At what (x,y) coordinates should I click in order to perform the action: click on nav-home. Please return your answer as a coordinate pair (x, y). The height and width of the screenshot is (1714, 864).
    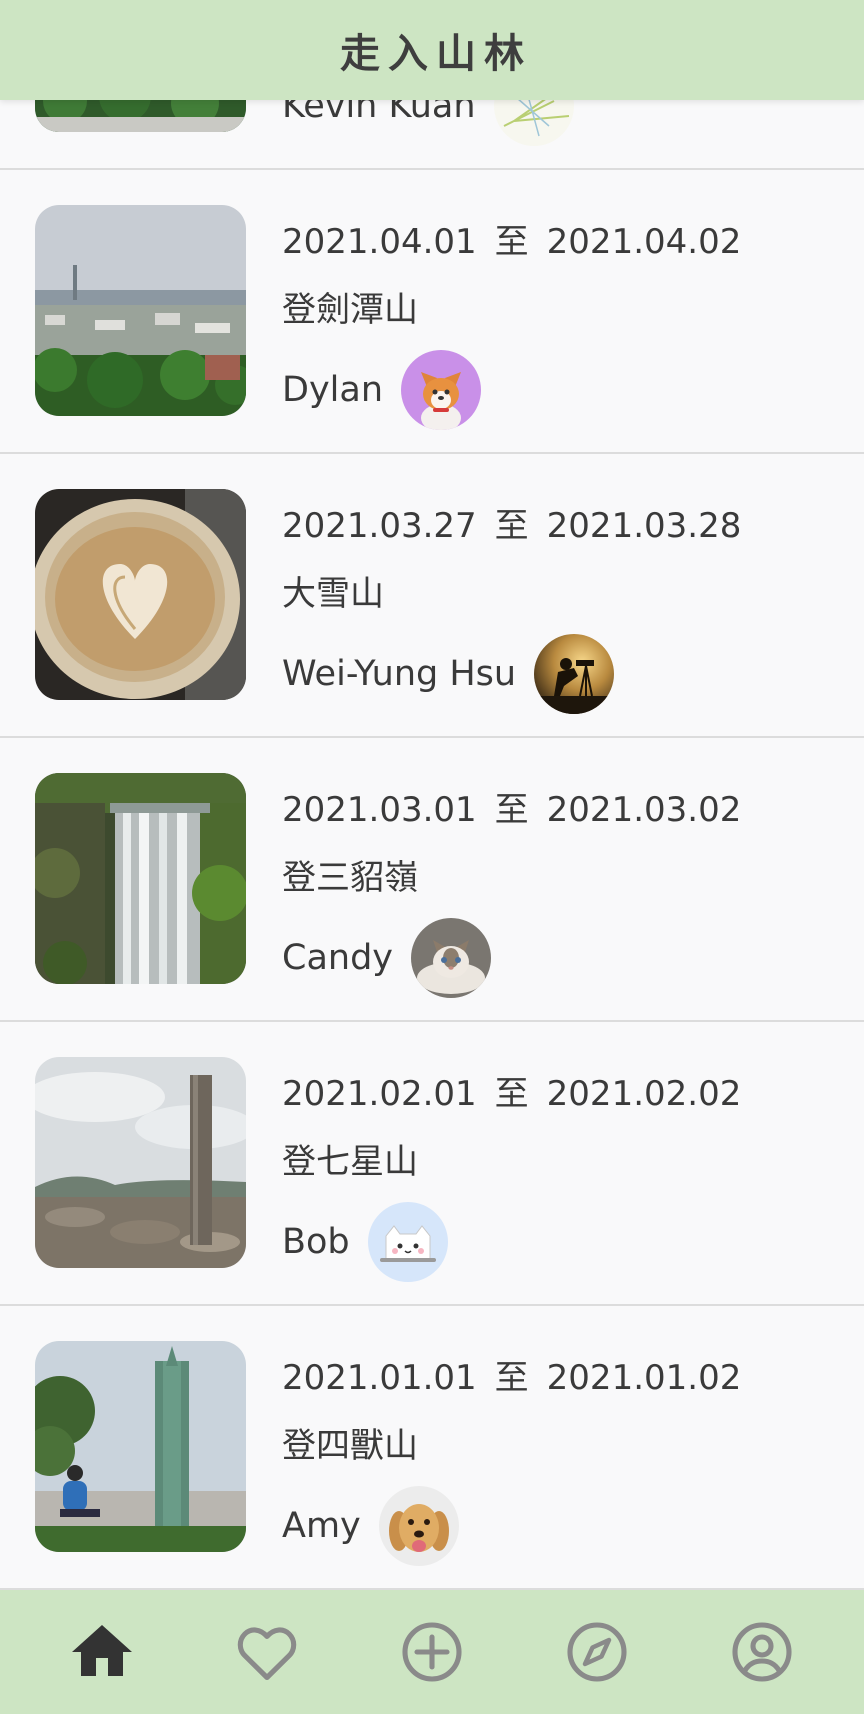
    Looking at the image, I should click on (102, 1652).